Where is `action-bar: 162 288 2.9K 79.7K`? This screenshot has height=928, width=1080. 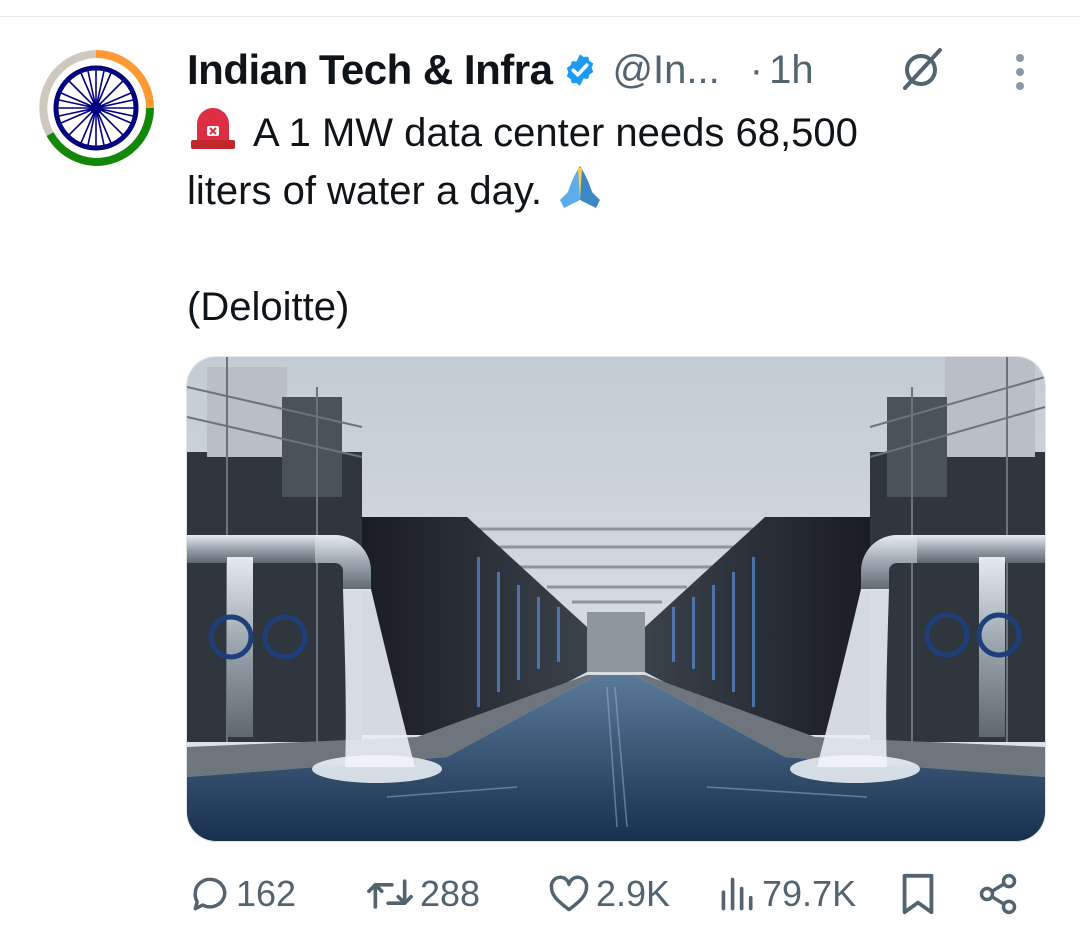 action-bar: 162 288 2.9K 79.7K is located at coordinates (606, 894).